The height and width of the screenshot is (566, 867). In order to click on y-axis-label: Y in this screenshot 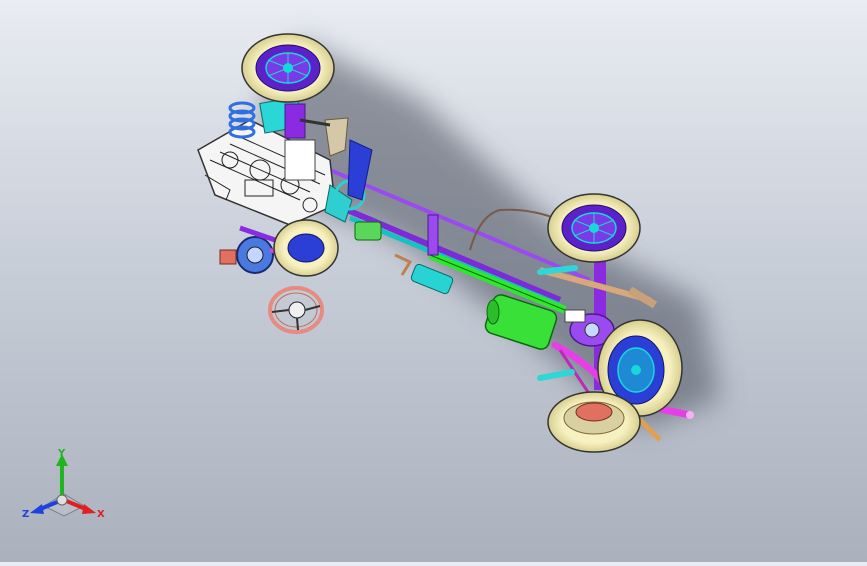, I will do `click(61, 453)`.